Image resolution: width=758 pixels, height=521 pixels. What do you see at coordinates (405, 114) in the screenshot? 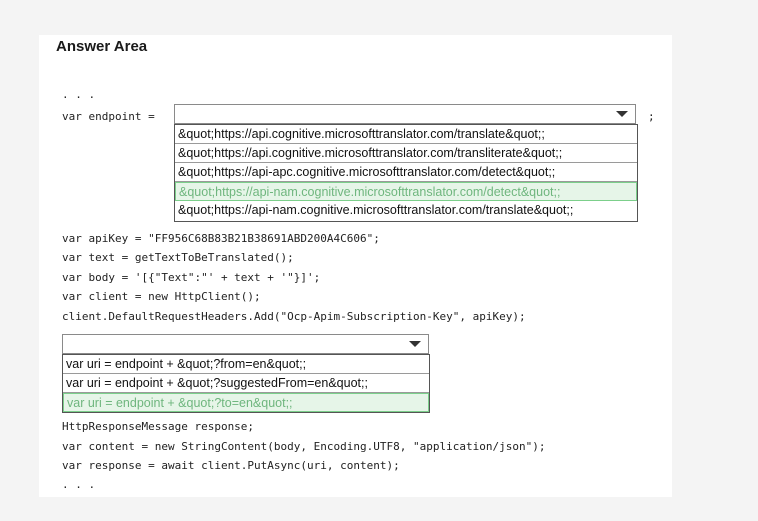
I see `endpoint-dropdown` at bounding box center [405, 114].